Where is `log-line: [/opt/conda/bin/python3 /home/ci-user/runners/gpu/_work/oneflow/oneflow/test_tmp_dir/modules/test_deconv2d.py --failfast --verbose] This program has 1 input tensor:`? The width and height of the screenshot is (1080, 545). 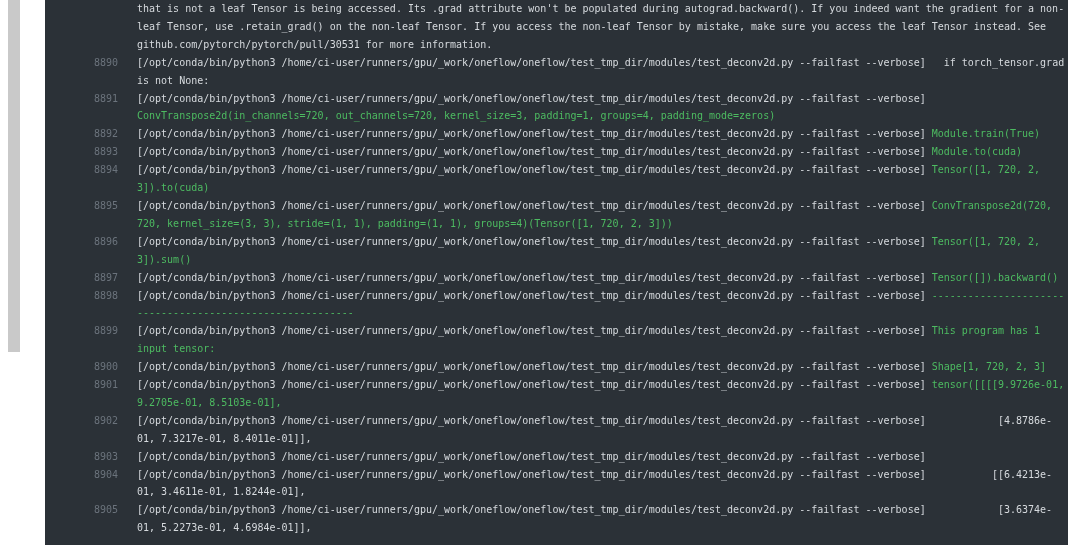 log-line: [/opt/conda/bin/python3 /home/ci-user/runners/gpu/_work/oneflow/oneflow/test_tmp_dir/modules/test_deconv2d.py --failfast --verbose] This program has 1 input tensor: is located at coordinates (589, 340).